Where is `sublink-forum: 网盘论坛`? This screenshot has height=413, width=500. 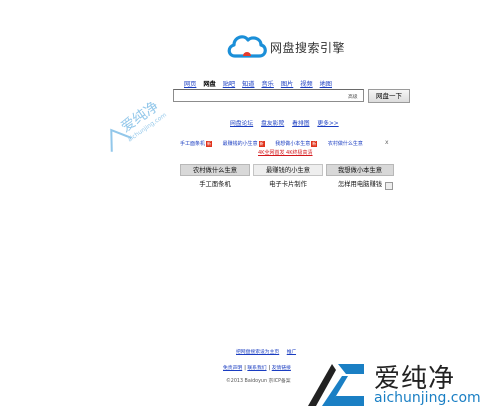 sublink-forum: 网盘论坛 is located at coordinates (241, 124).